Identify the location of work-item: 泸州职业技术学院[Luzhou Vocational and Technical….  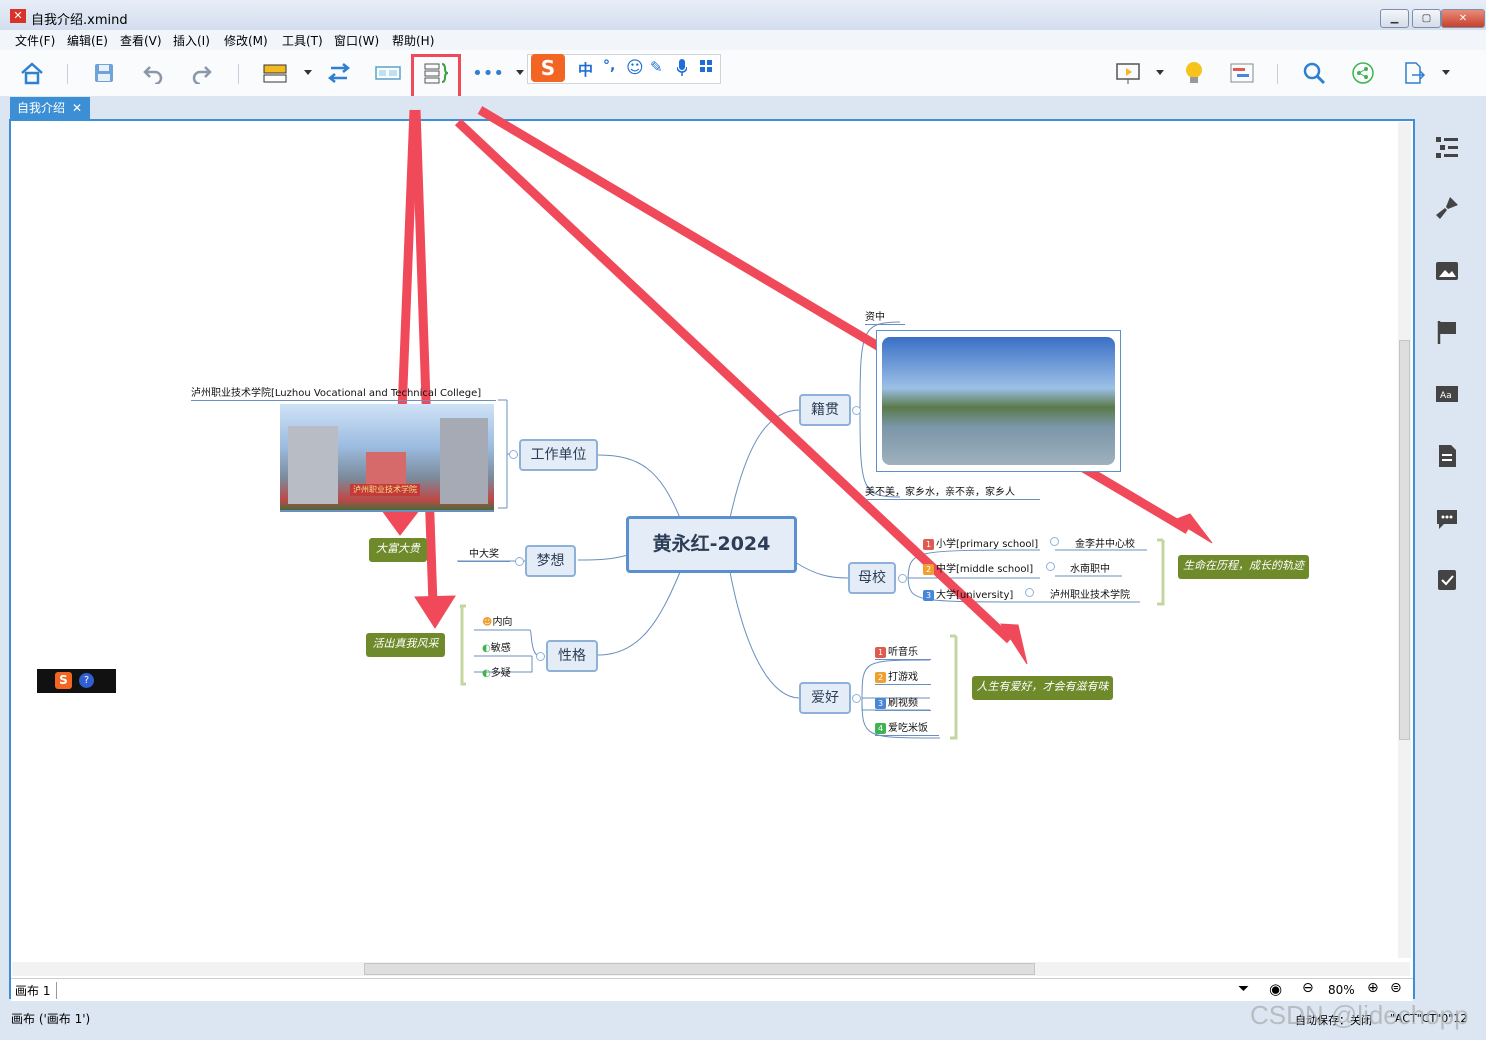
(343, 392).